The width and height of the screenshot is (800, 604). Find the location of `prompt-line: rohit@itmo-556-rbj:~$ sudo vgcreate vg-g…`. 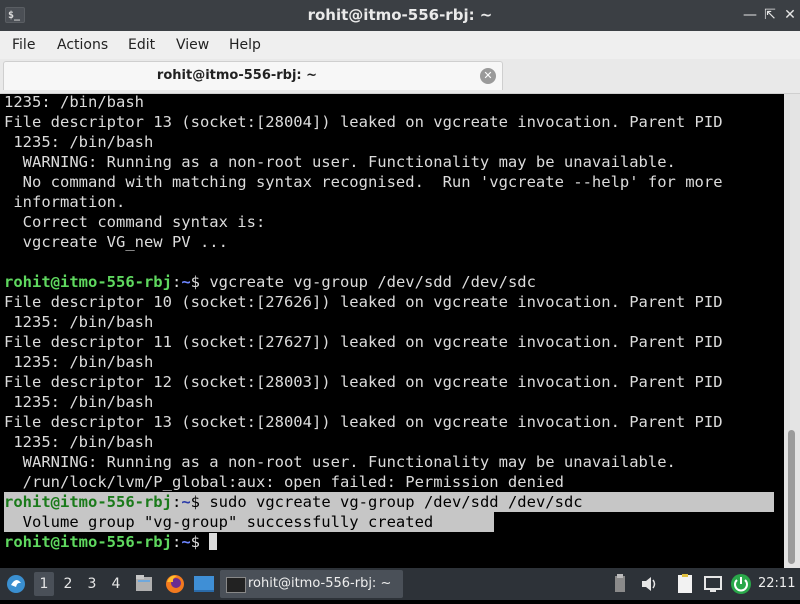

prompt-line: rohit@itmo-556-rbj:~$ sudo vgcreate vg-g… is located at coordinates (293, 502).